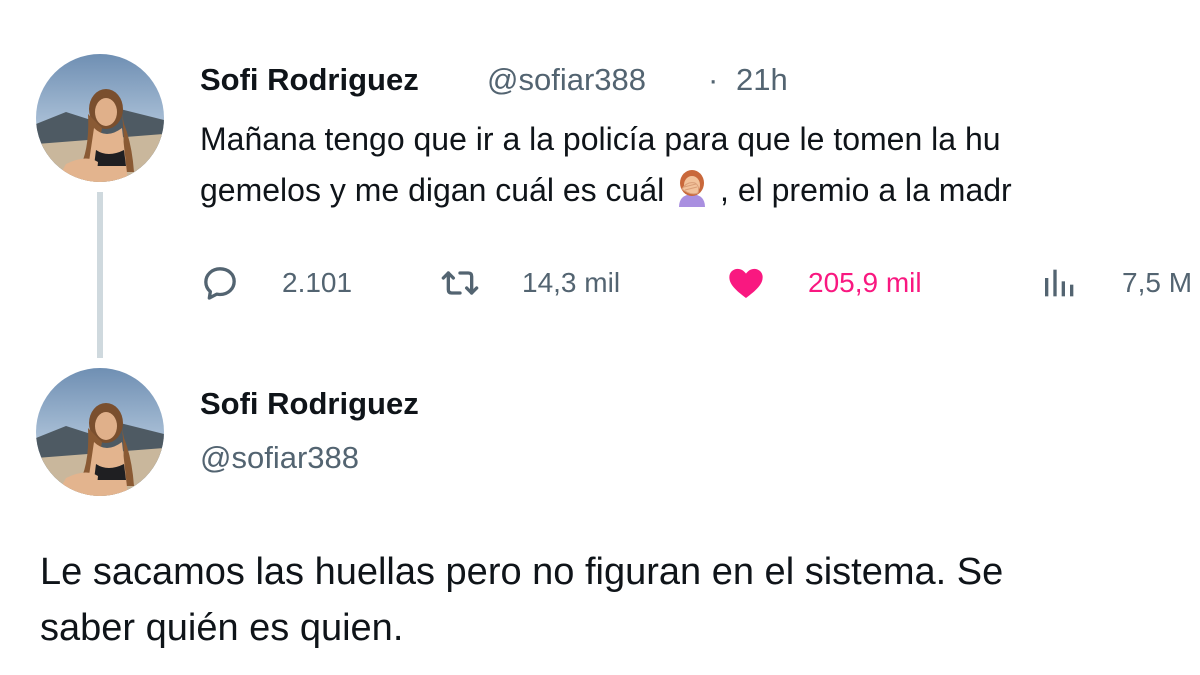  Describe the element at coordinates (1116, 283) in the screenshot. I see `views-button: 7,5 M` at that location.